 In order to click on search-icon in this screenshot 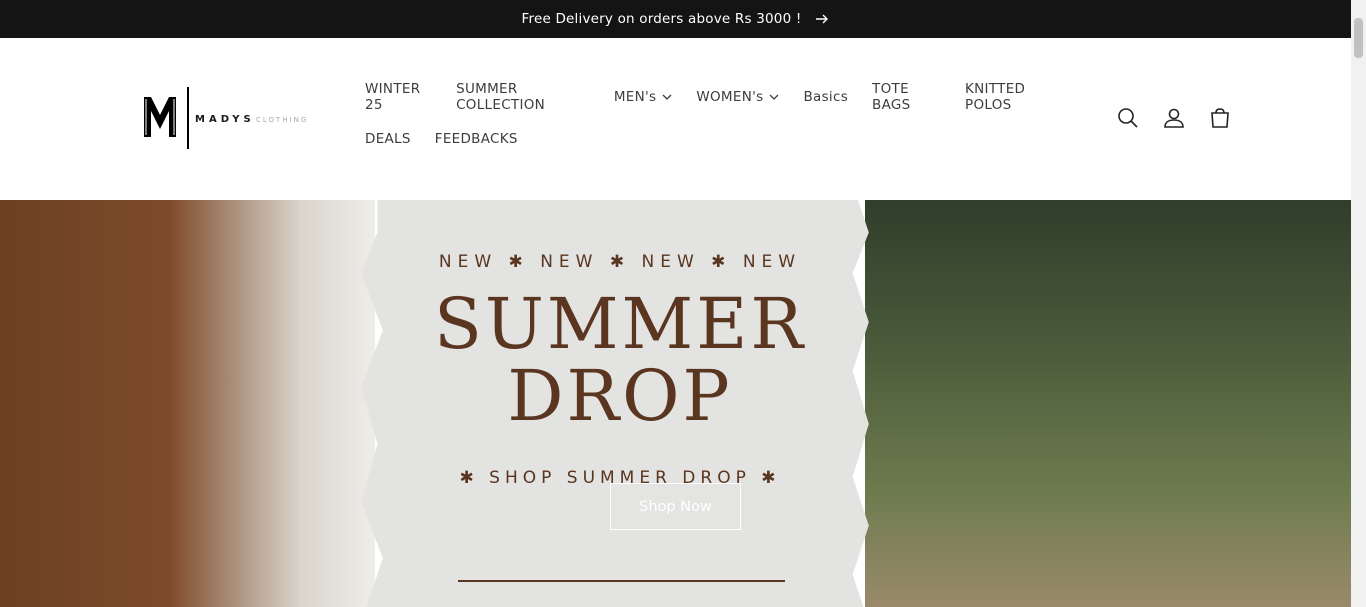, I will do `click(1128, 118)`.